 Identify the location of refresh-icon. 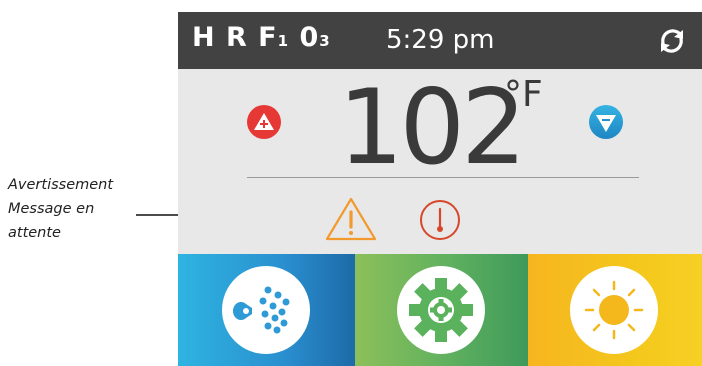
(672, 41).